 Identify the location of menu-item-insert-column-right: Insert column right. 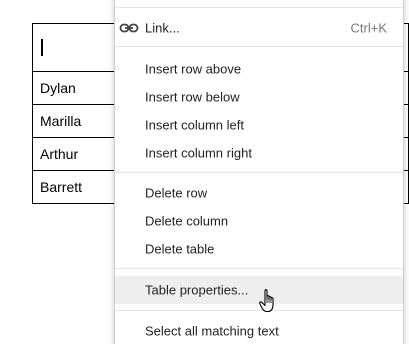
(259, 153).